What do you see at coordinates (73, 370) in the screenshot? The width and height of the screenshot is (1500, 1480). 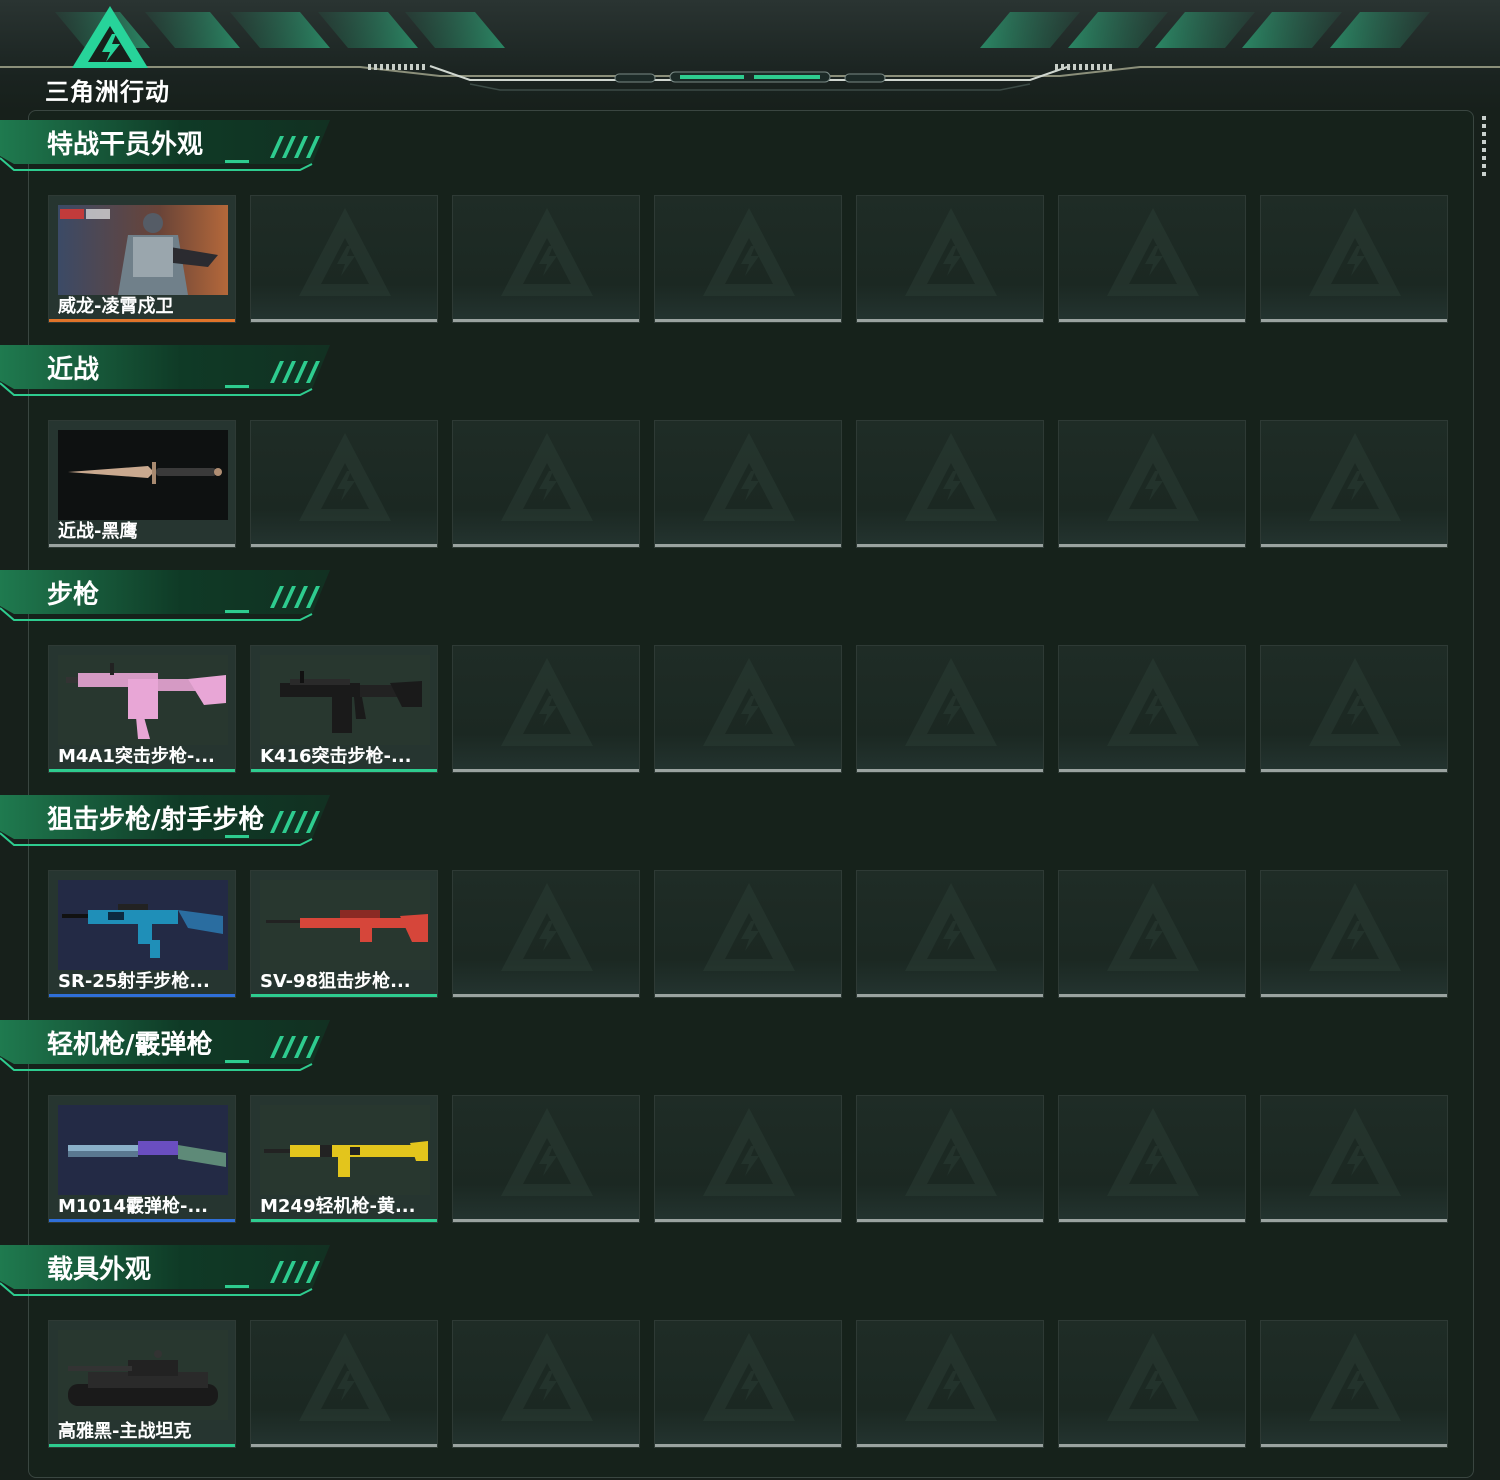 I see `section-title: 近战` at bounding box center [73, 370].